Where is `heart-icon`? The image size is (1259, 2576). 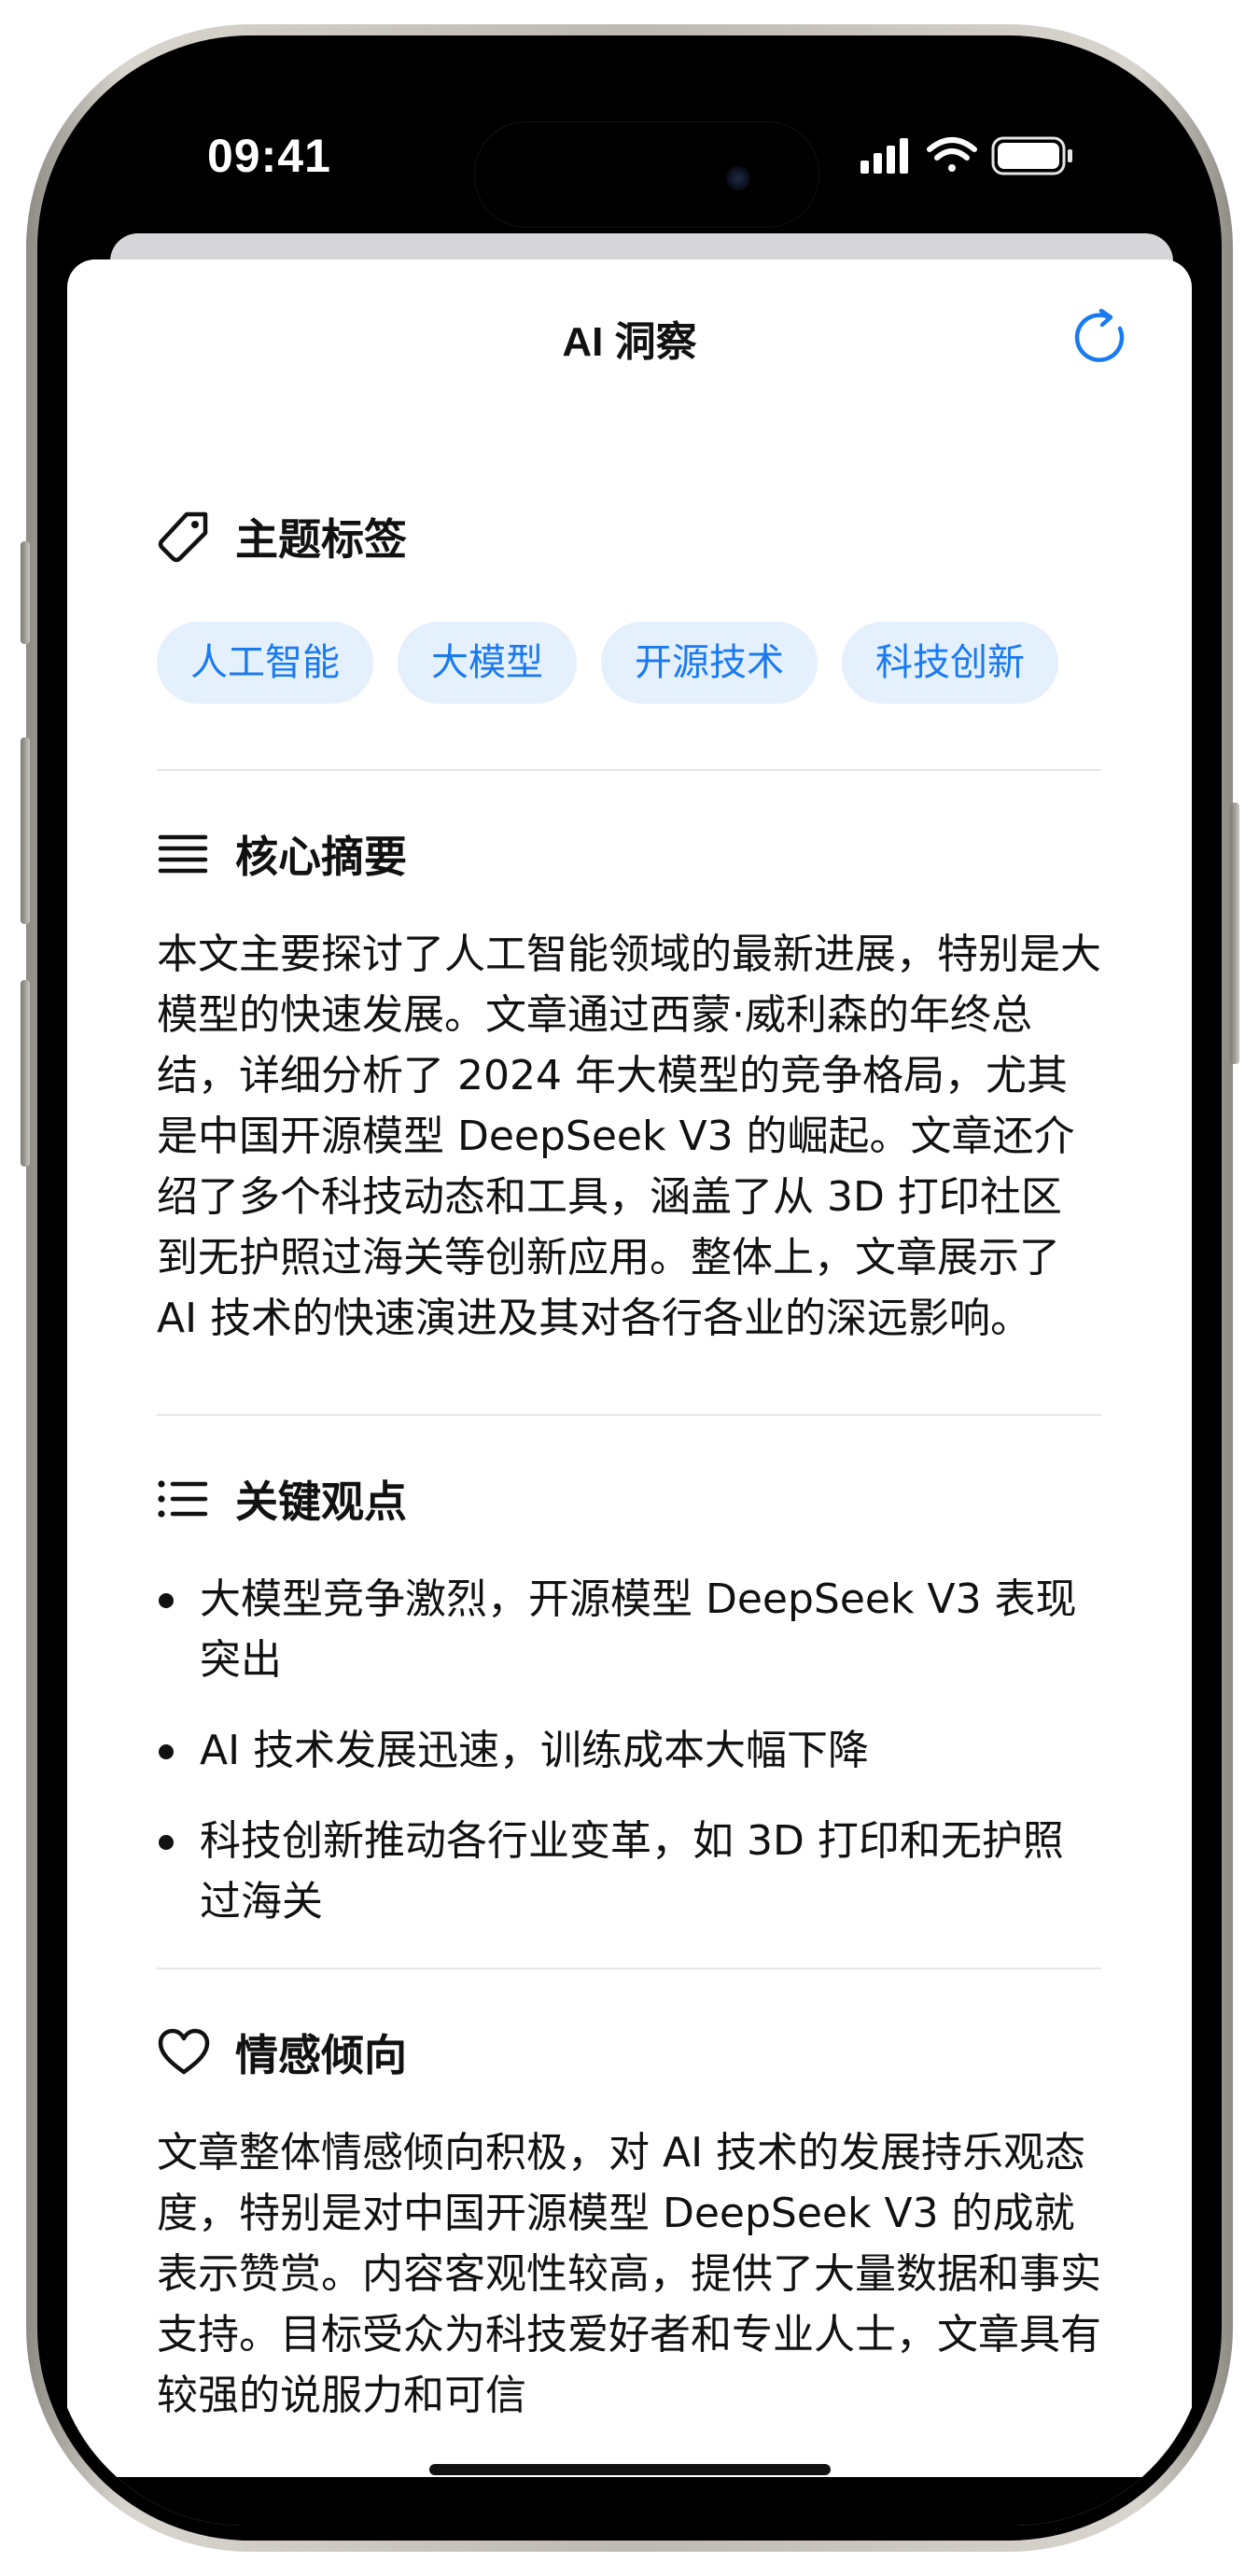
heart-icon is located at coordinates (186, 2052).